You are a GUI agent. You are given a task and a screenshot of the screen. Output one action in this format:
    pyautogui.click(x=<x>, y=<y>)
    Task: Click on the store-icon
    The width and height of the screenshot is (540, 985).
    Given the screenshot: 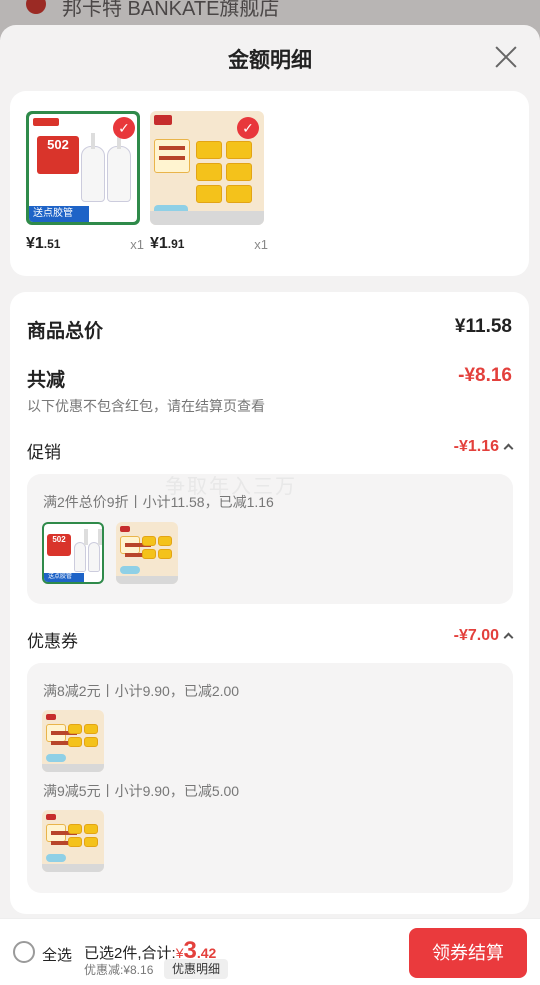 What is the action you would take?
    pyautogui.click(x=36, y=7)
    